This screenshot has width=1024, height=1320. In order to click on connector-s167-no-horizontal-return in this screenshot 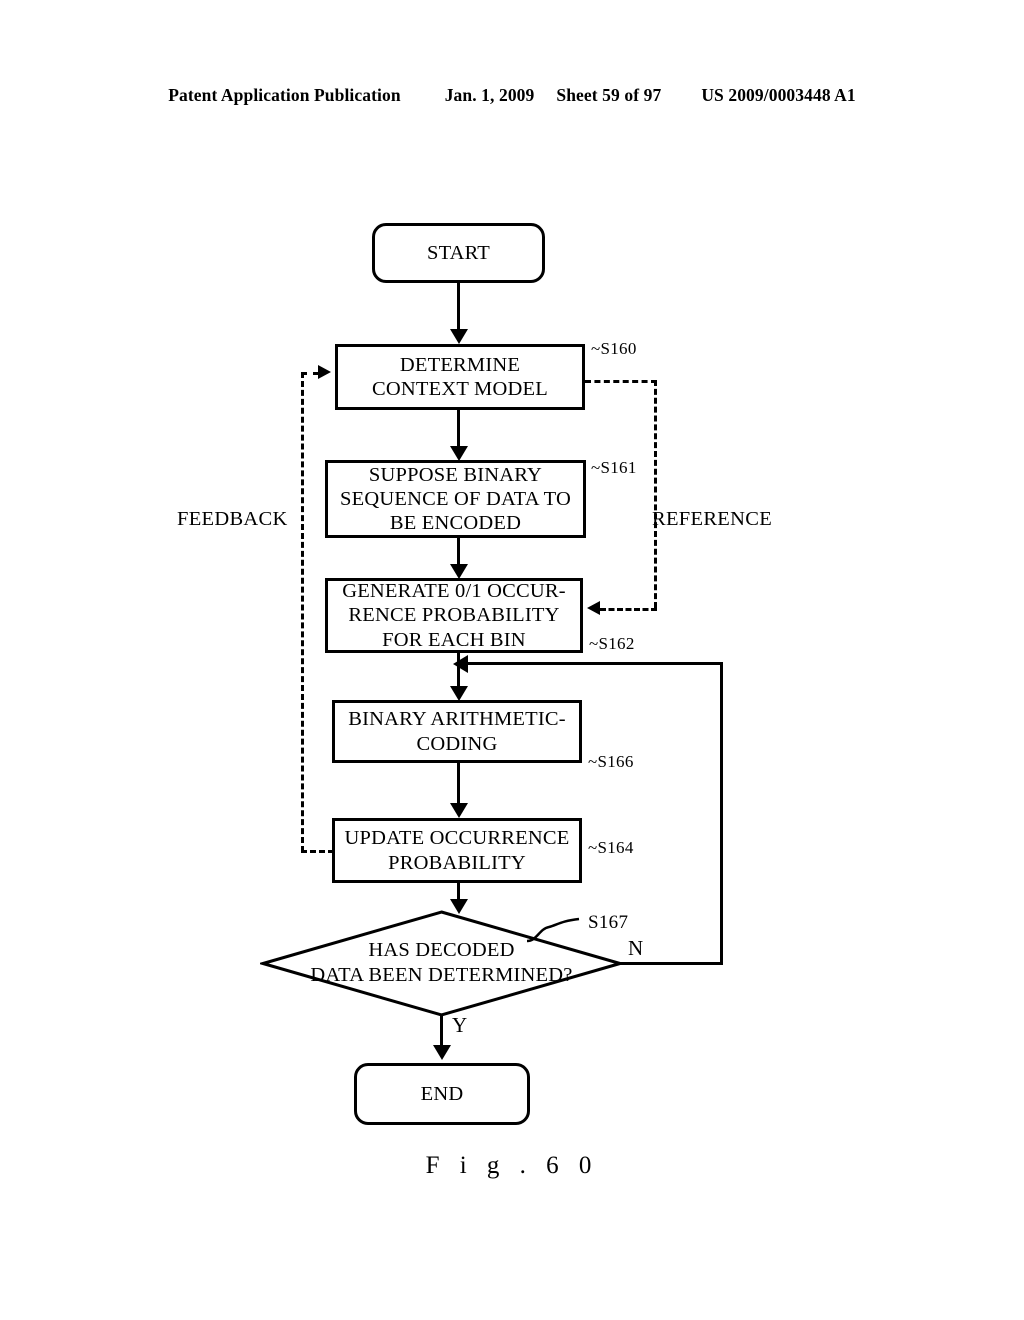, I will do `click(594, 663)`.